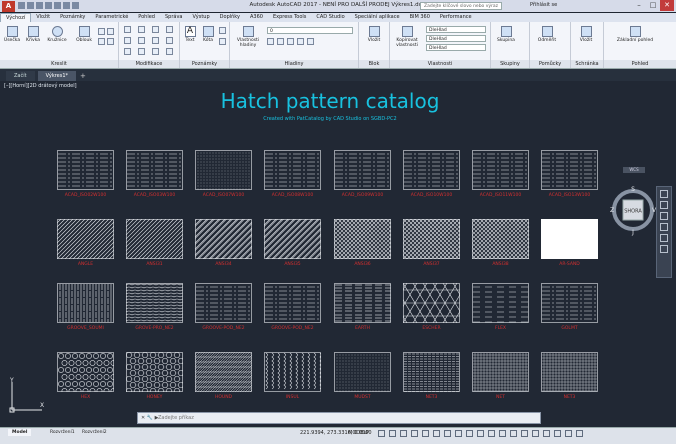 This screenshot has width=676, height=444. What do you see at coordinates (513, 433) in the screenshot?
I see `units-icon` at bounding box center [513, 433].